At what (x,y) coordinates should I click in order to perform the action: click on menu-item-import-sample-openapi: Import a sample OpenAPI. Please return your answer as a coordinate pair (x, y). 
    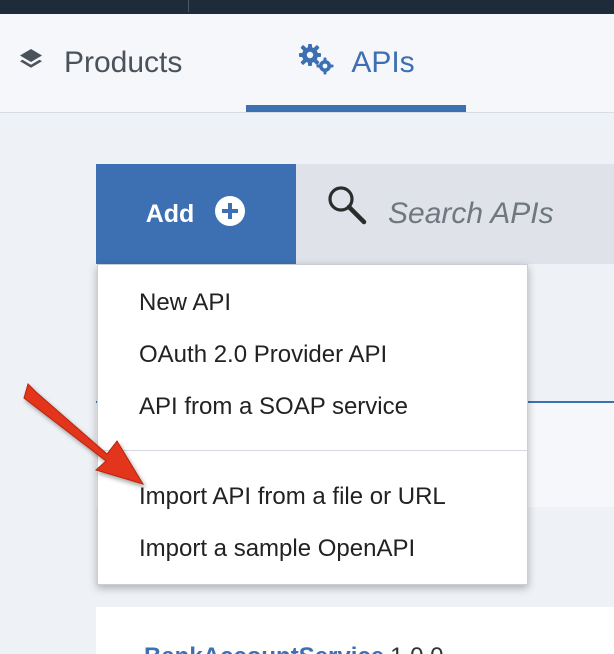
    Looking at the image, I should click on (277, 549).